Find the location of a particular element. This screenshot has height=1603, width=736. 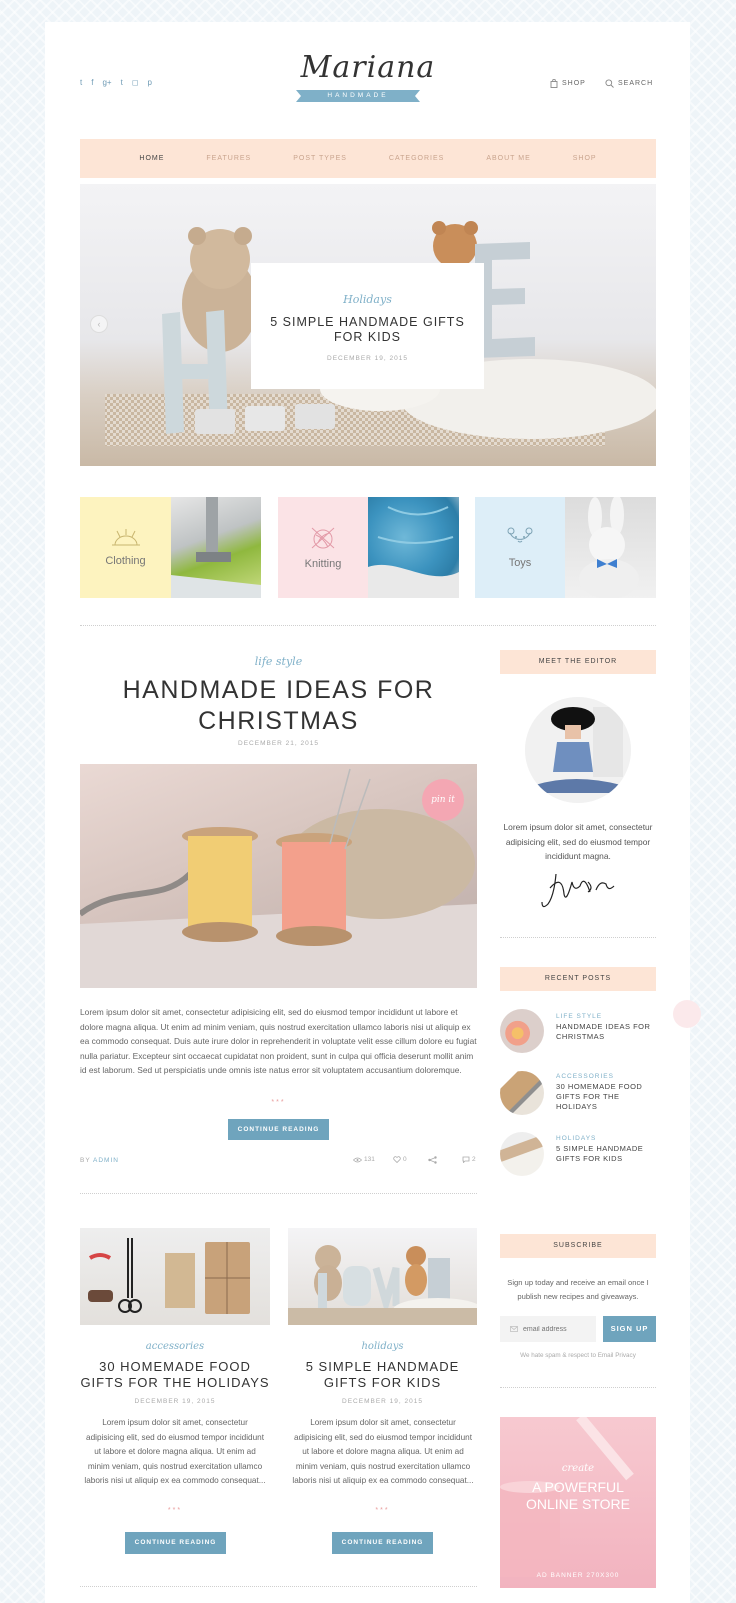

section-divider is located at coordinates (368, 625).